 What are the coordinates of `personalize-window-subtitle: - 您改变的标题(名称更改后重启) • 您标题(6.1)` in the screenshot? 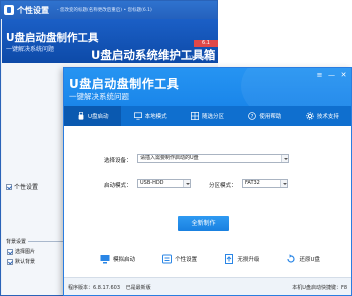 It's located at (104, 10).